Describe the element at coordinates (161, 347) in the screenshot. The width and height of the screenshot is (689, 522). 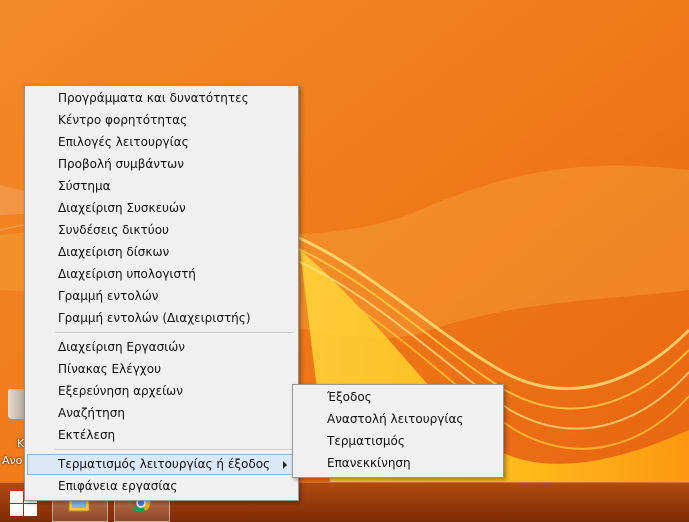
I see `menu-item-task-manager: Διαχείριση Εργασιών` at that location.